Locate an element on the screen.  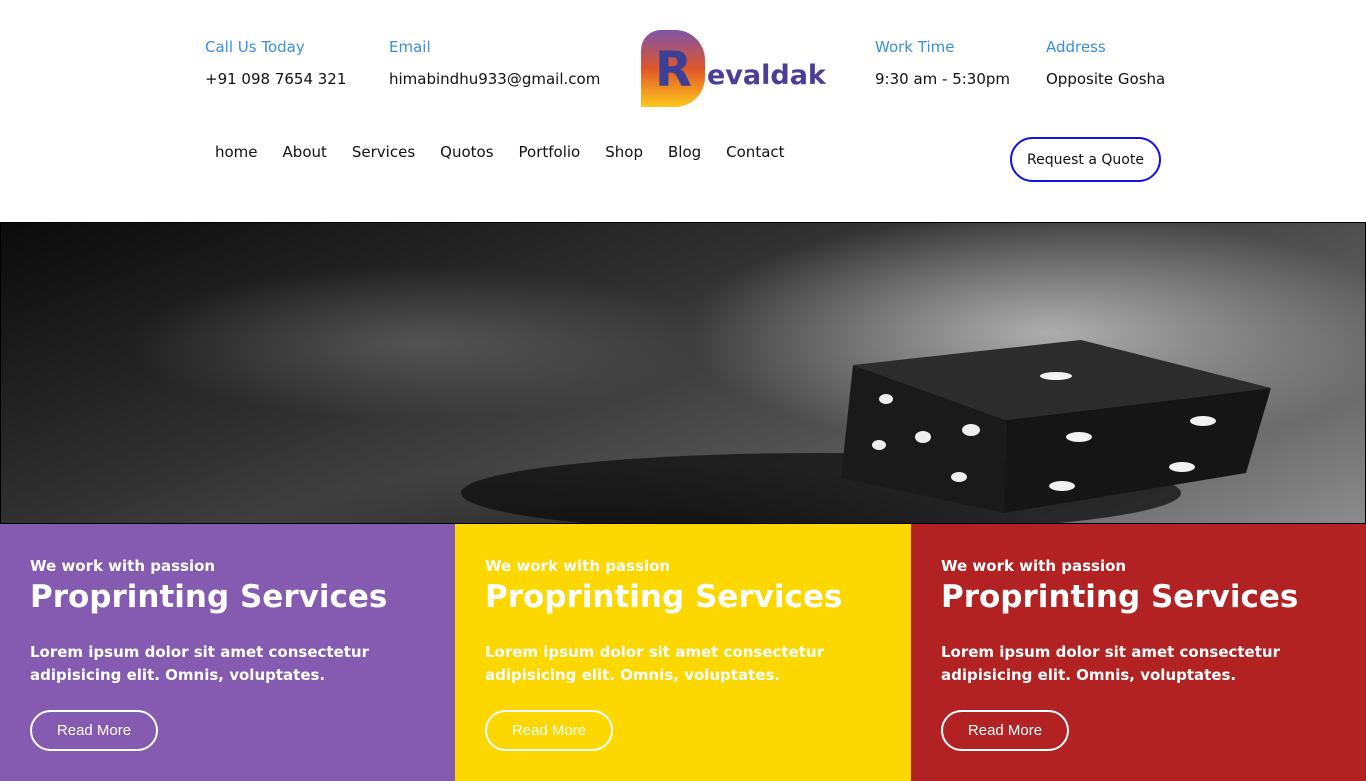
logo-initial: R is located at coordinates (673, 70).